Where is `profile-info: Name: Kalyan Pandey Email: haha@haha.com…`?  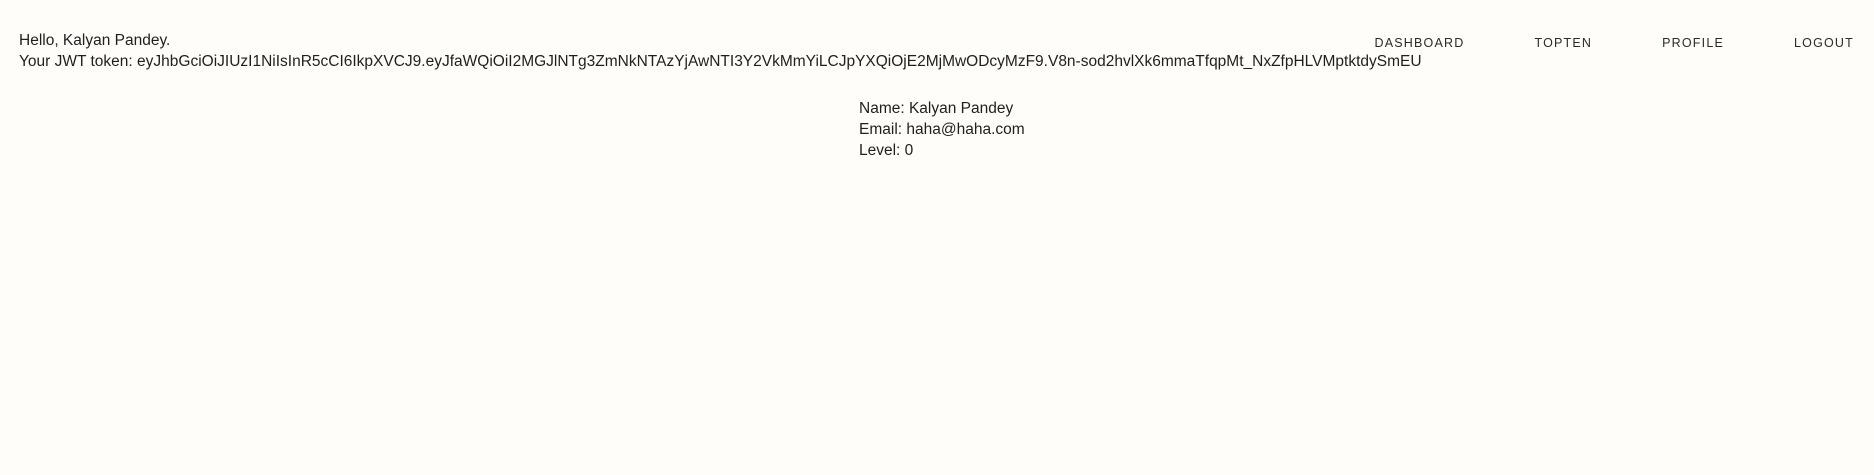 profile-info: Name: Kalyan Pandey Email: haha@haha.com… is located at coordinates (942, 129).